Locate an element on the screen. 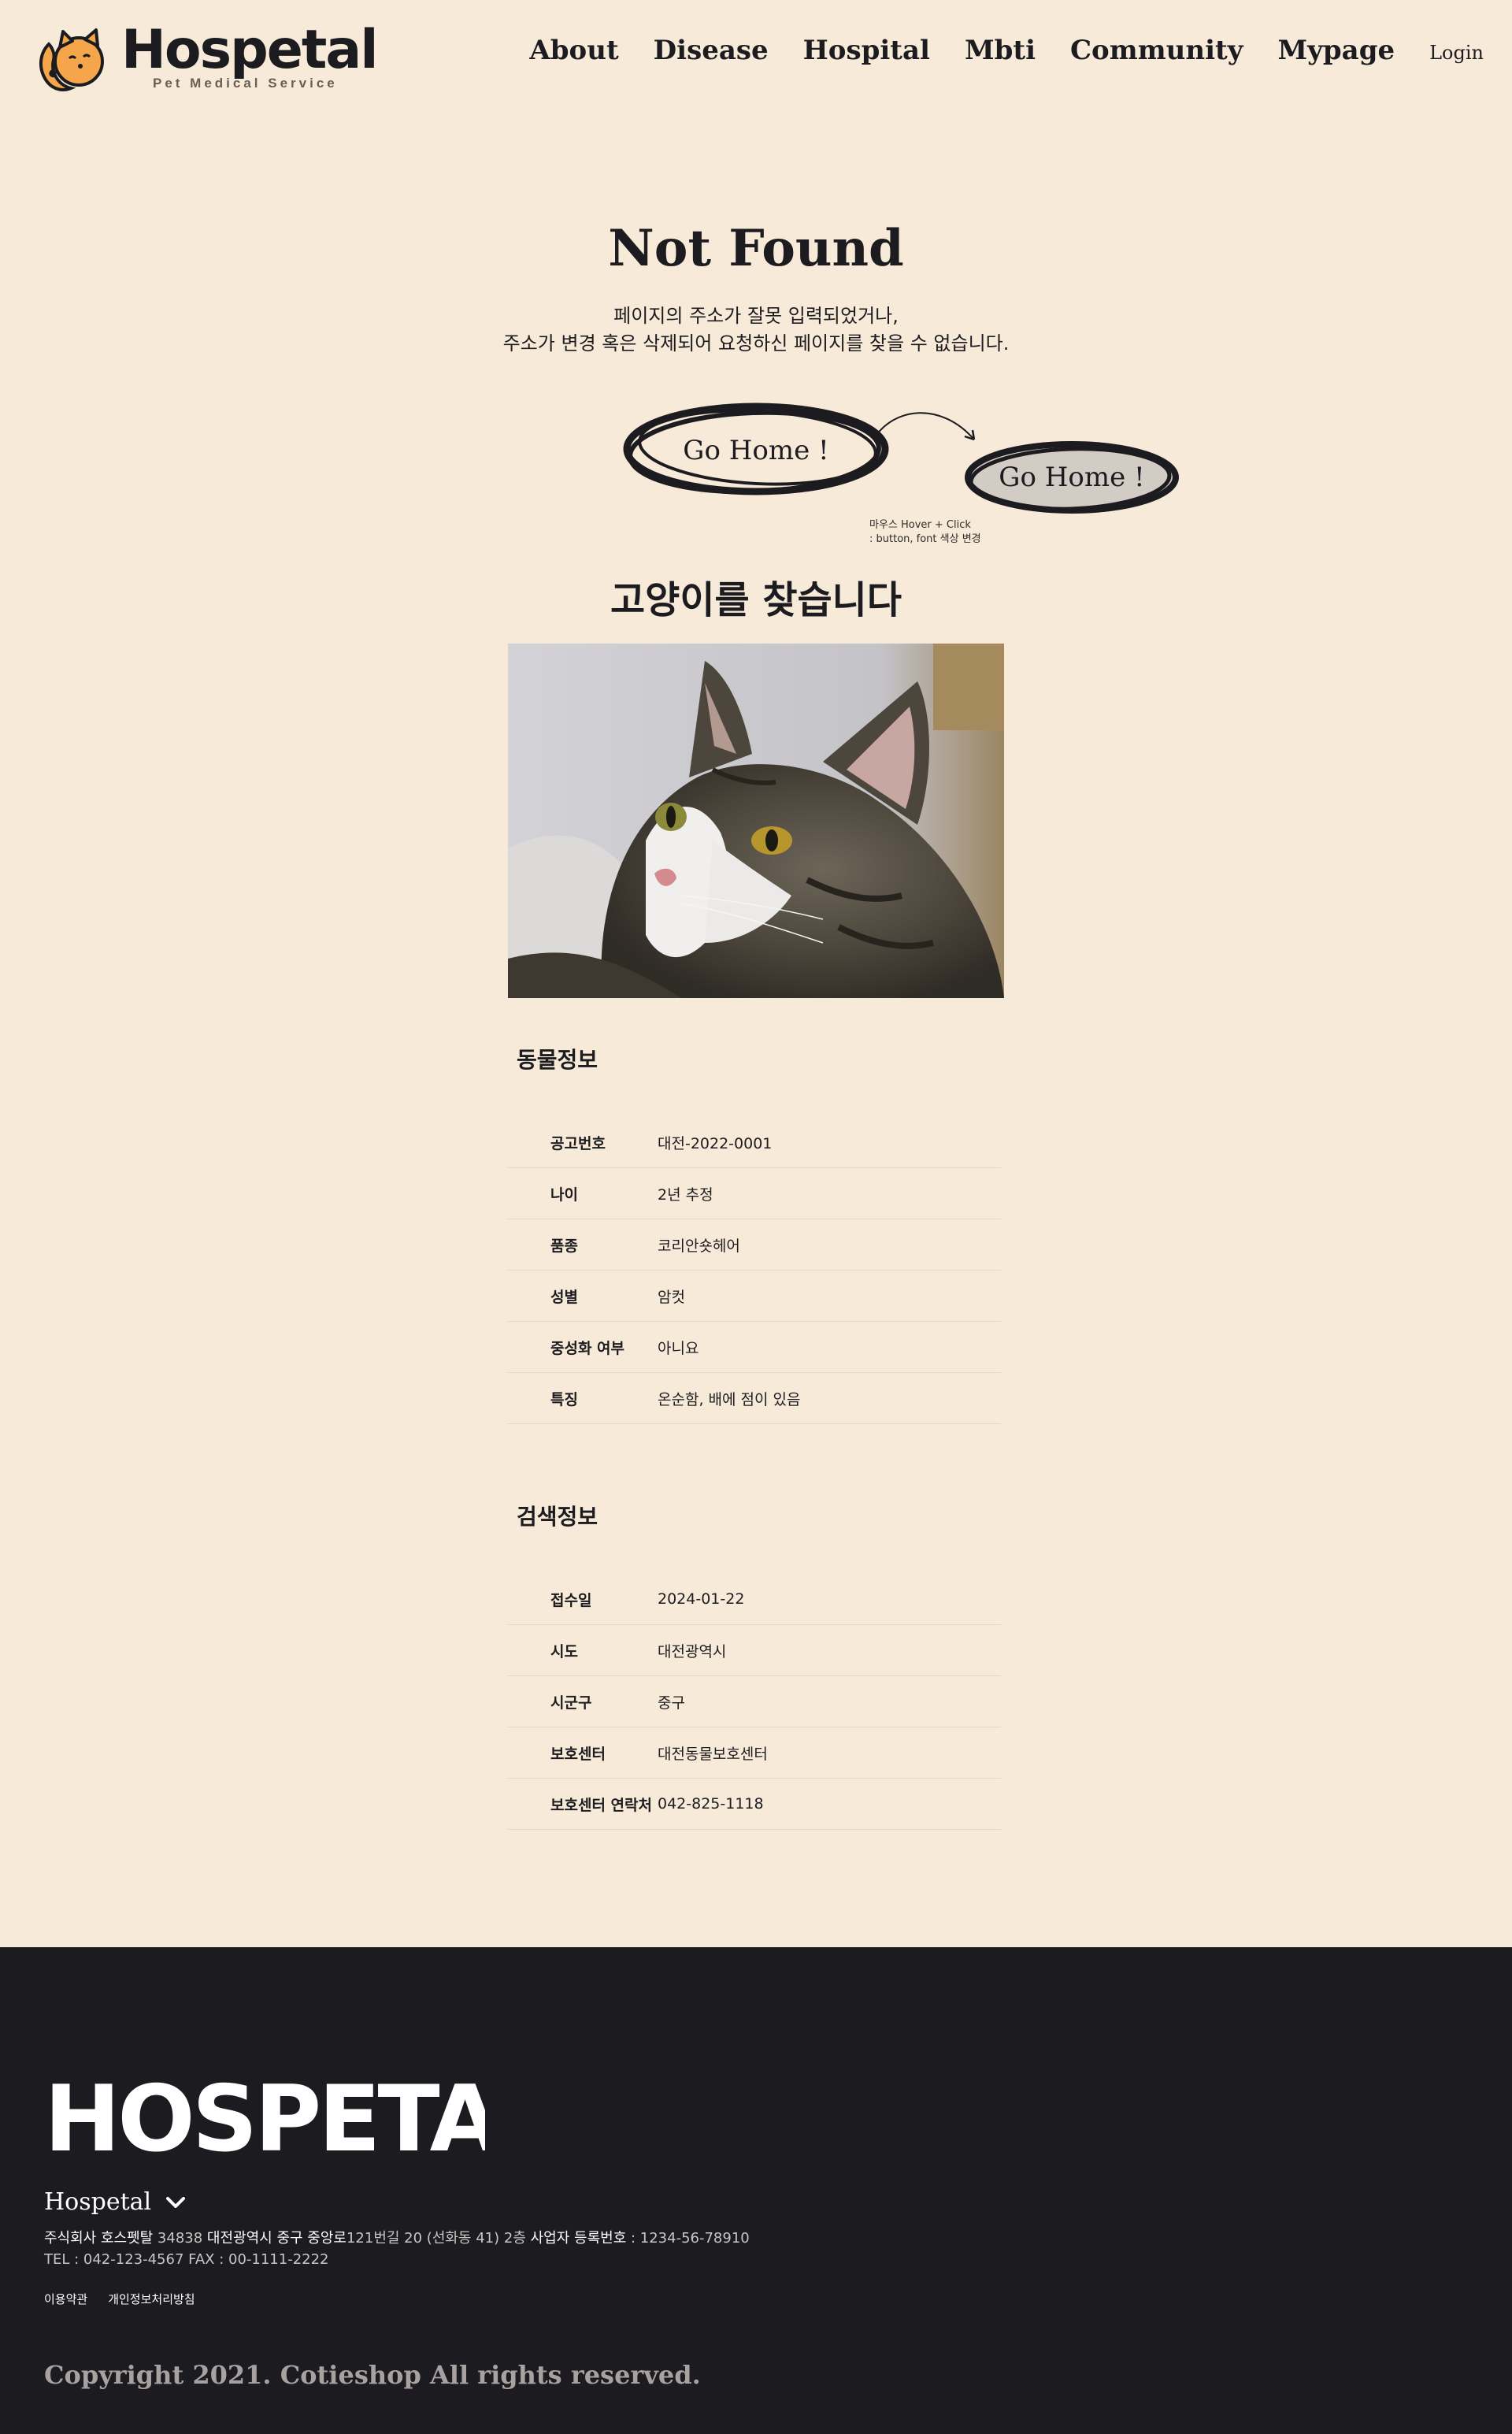 The height and width of the screenshot is (2434, 1512). row-key: 나이 is located at coordinates (564, 1195).